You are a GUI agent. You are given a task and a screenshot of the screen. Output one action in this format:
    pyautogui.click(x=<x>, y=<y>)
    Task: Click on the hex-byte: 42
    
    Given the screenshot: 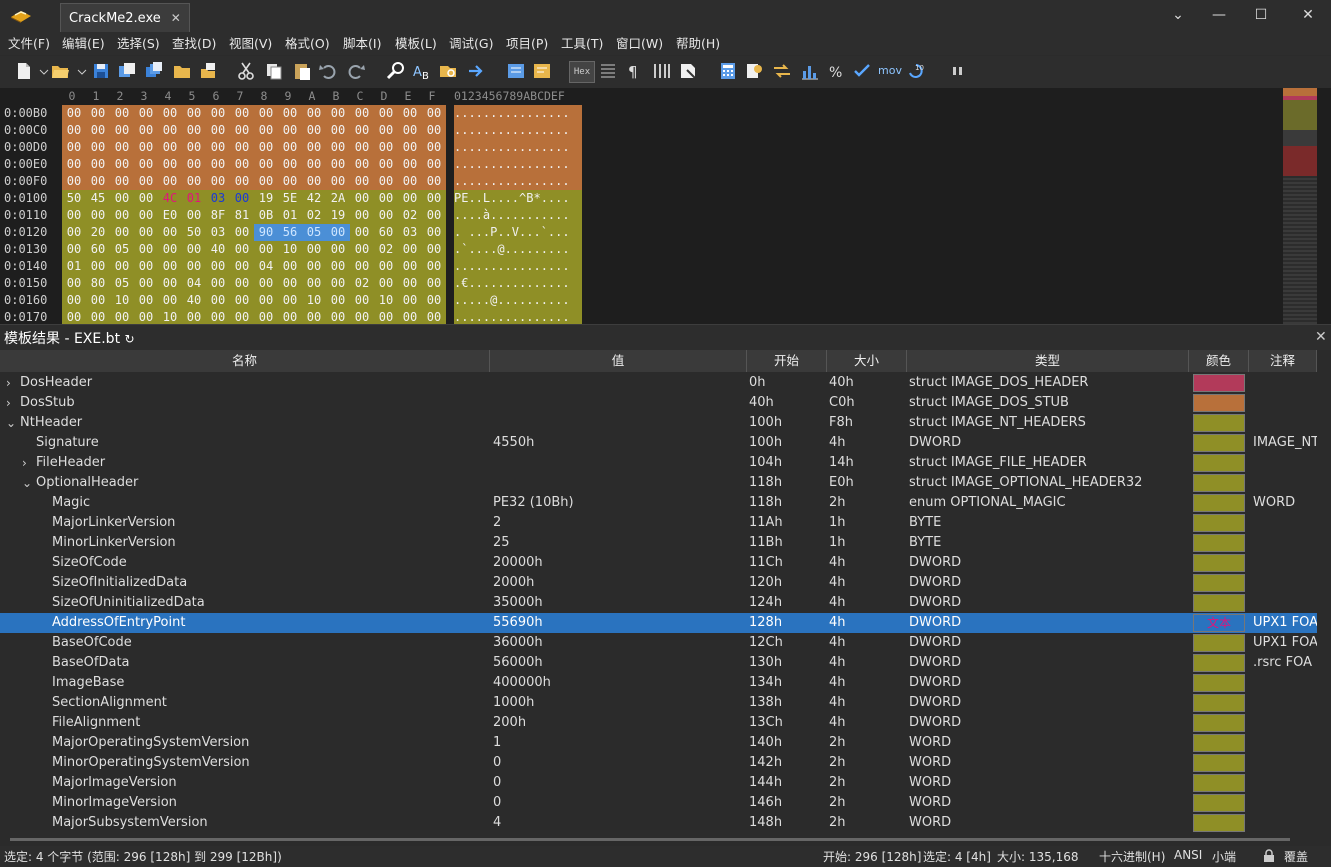 What is the action you would take?
    pyautogui.click(x=314, y=198)
    